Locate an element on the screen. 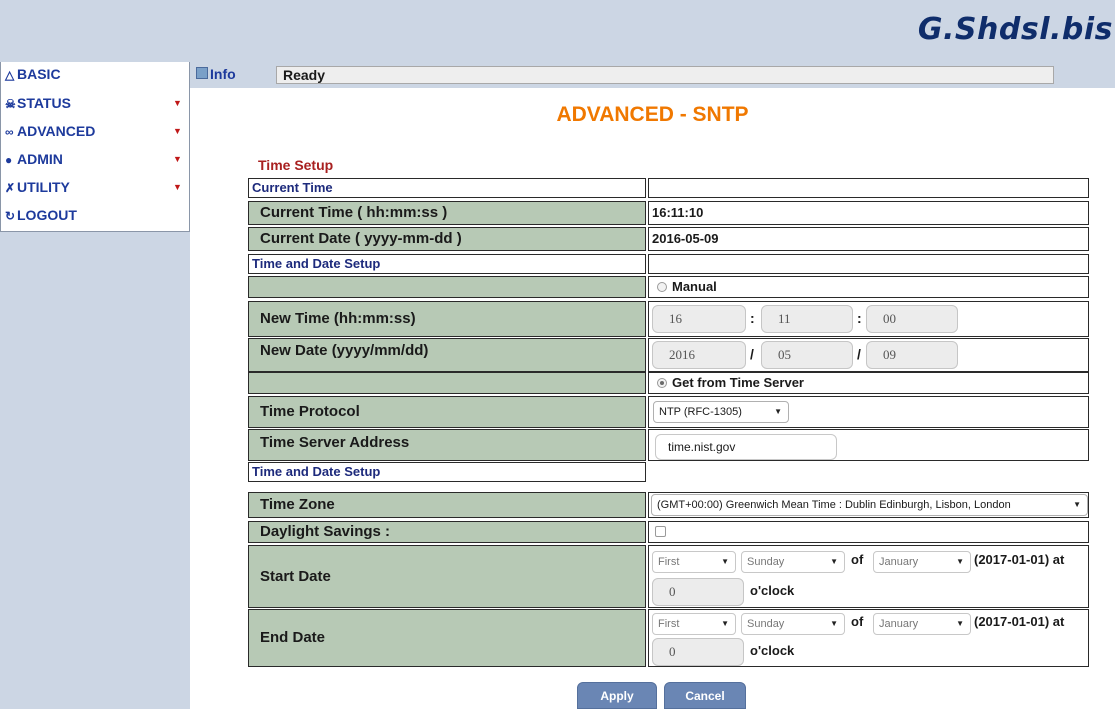  manual-radio-option: Manual is located at coordinates (868, 287).